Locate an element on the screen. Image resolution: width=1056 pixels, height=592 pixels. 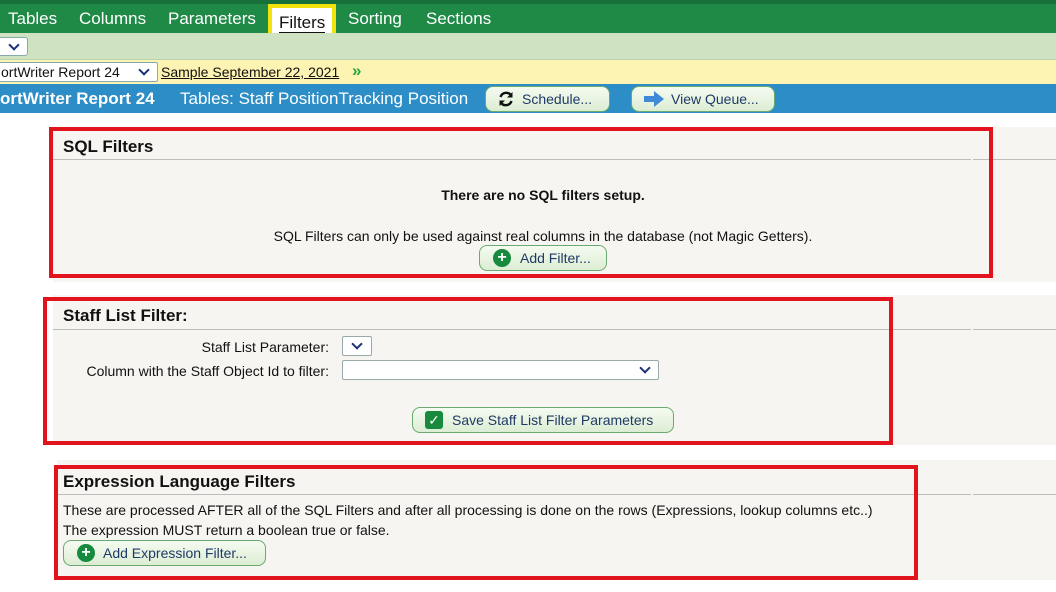
arrow-right-icon is located at coordinates (654, 99).